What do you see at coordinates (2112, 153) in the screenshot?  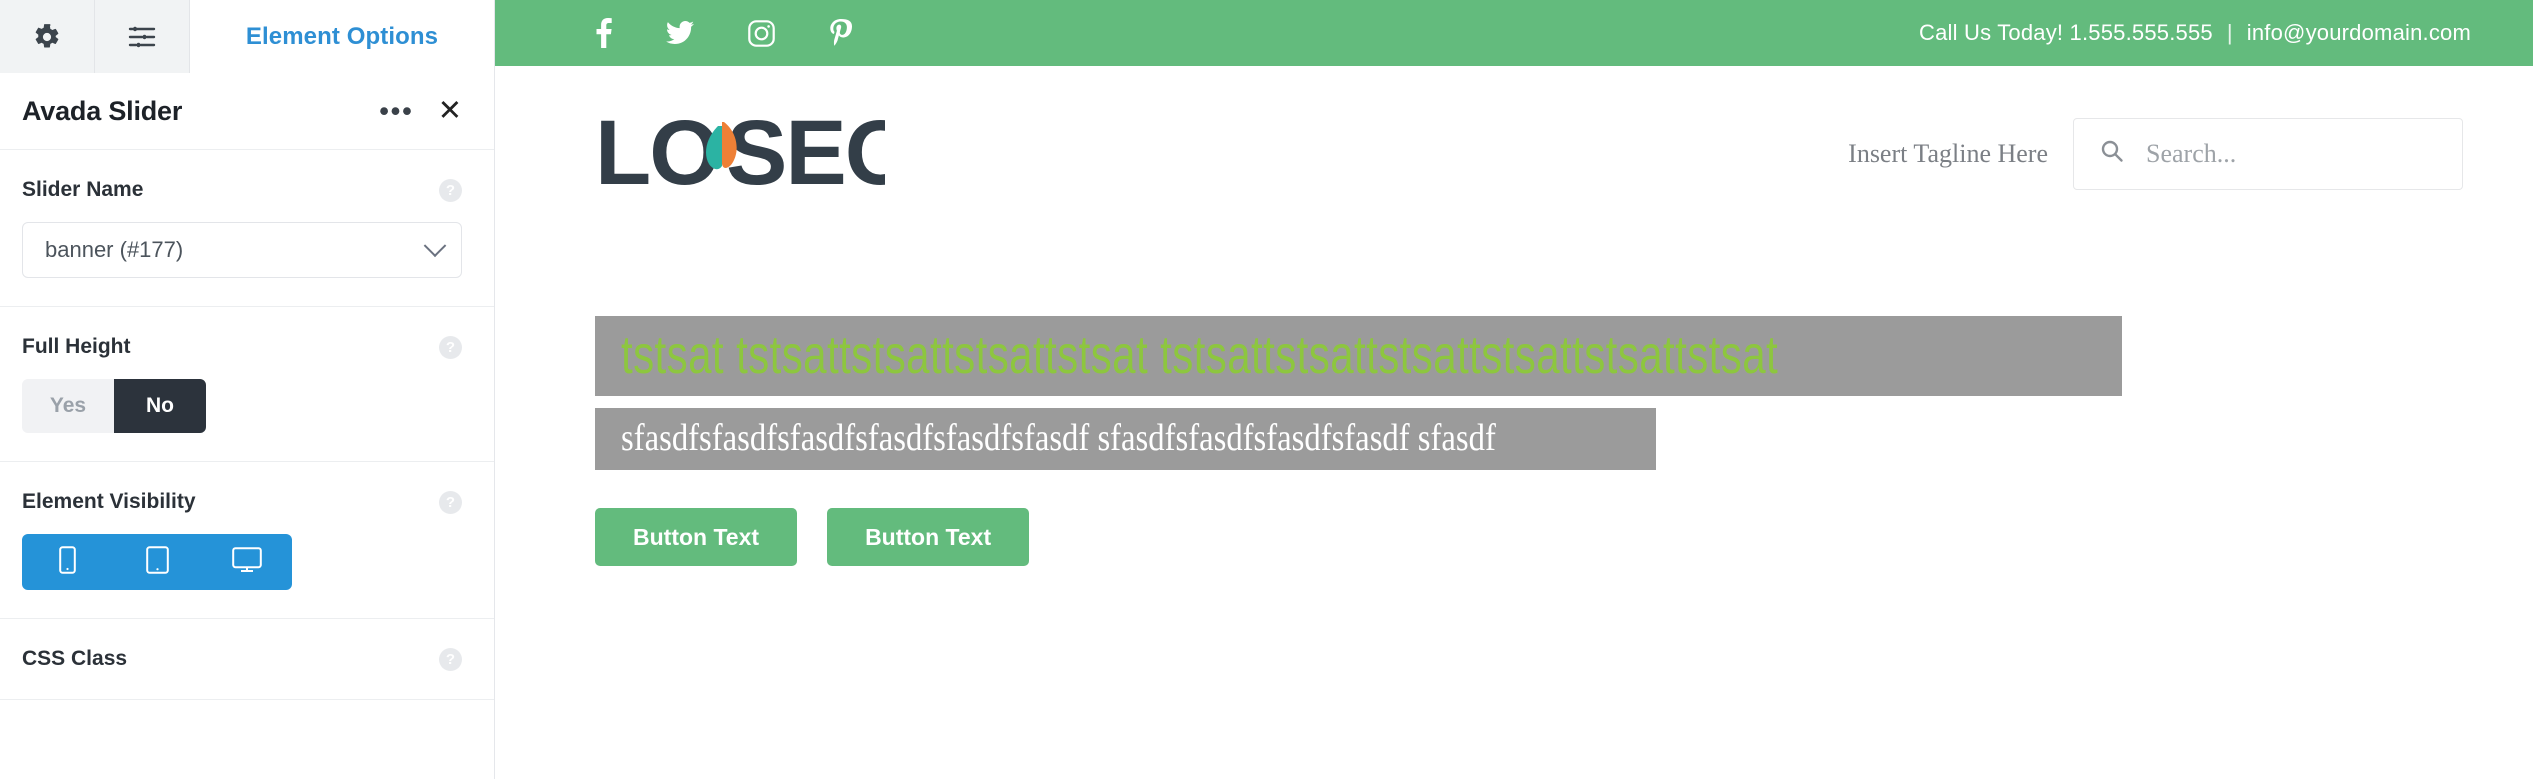 I see `search-icon` at bounding box center [2112, 153].